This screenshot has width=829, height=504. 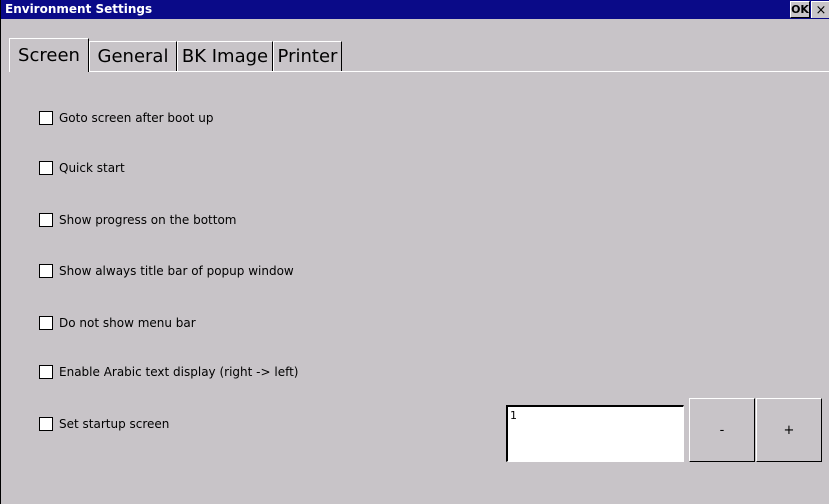 I want to click on option-label: Show always title bar of popup window, so click(x=176, y=270).